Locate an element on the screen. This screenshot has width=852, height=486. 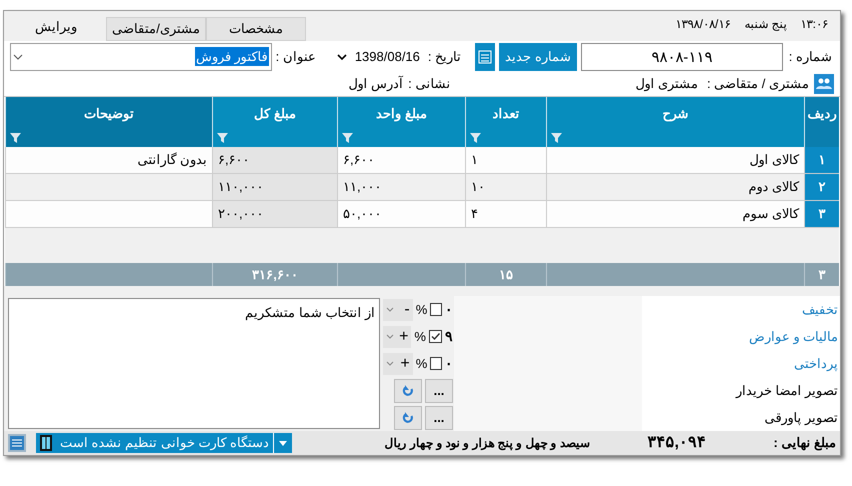
title-label: عنوان : is located at coordinates (296, 57).